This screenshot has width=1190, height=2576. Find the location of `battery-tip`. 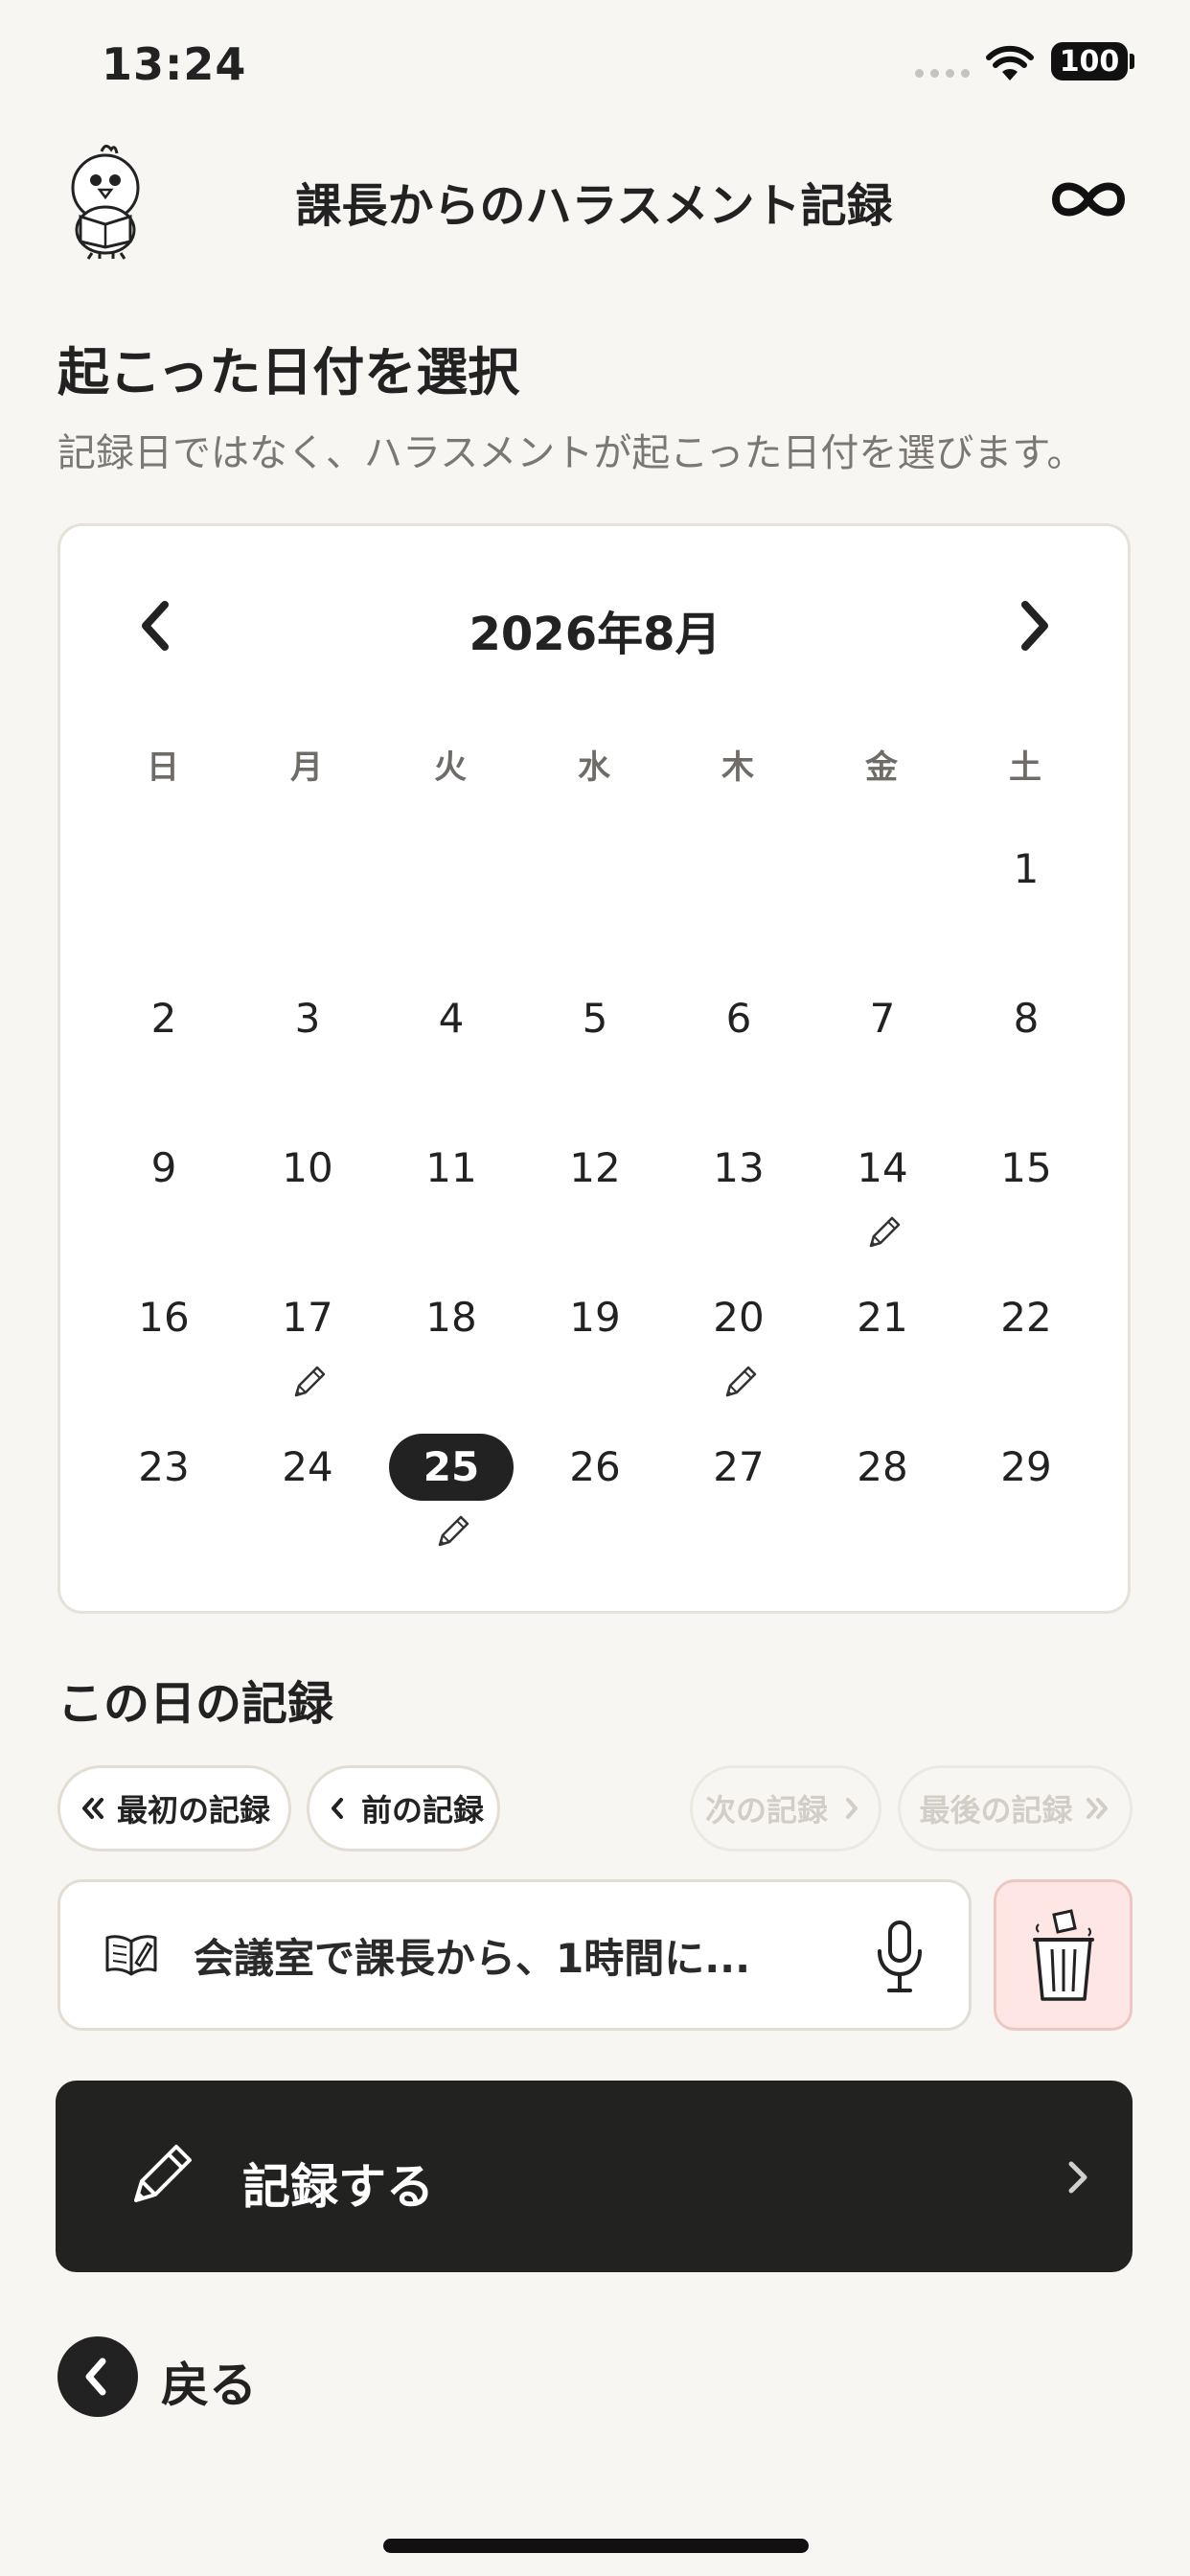

battery-tip is located at coordinates (1132, 62).